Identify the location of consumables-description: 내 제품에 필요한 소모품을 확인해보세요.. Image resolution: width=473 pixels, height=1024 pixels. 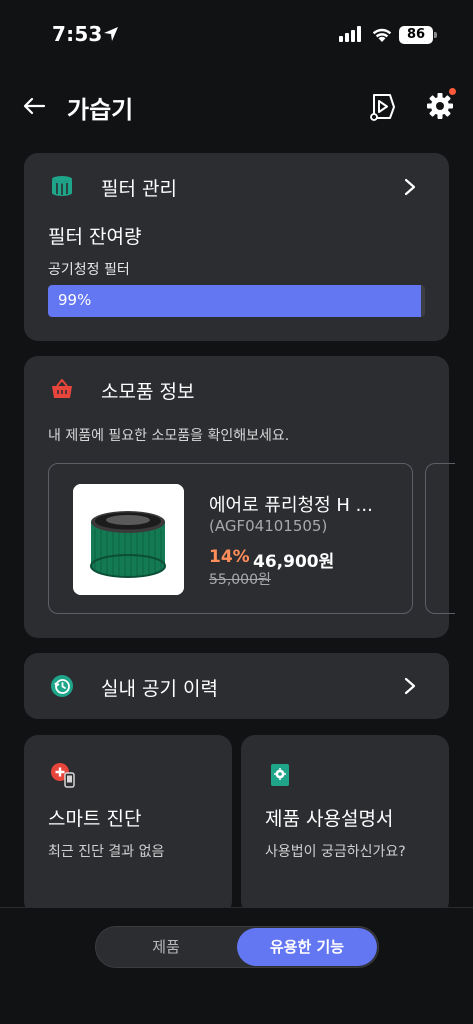
(169, 436).